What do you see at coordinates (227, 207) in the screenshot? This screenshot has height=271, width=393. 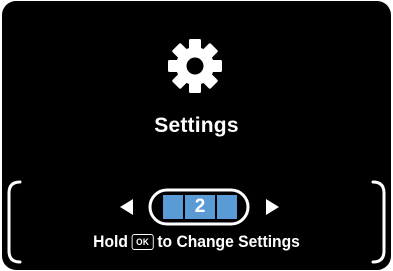 I see `page-slot-next` at bounding box center [227, 207].